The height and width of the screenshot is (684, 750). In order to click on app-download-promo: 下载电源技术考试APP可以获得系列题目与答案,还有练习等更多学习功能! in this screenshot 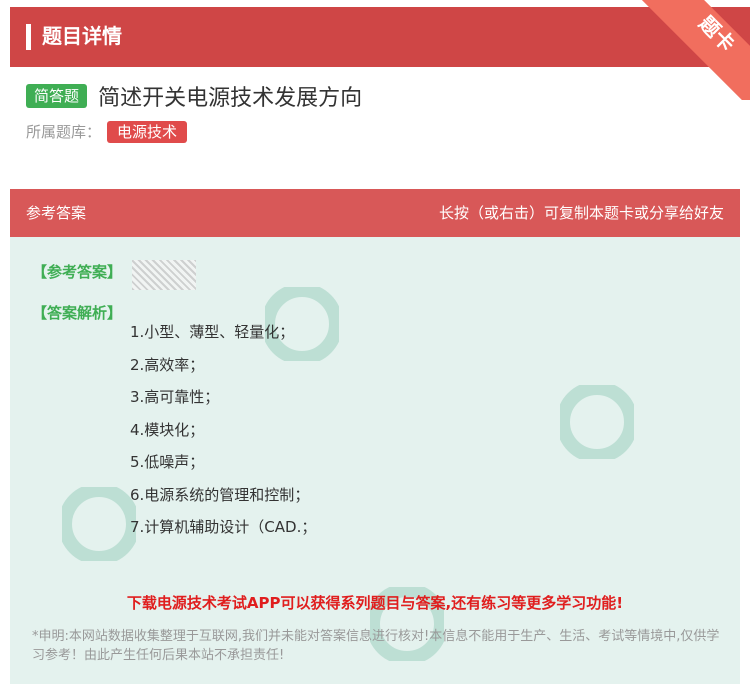, I will do `click(375, 602)`.